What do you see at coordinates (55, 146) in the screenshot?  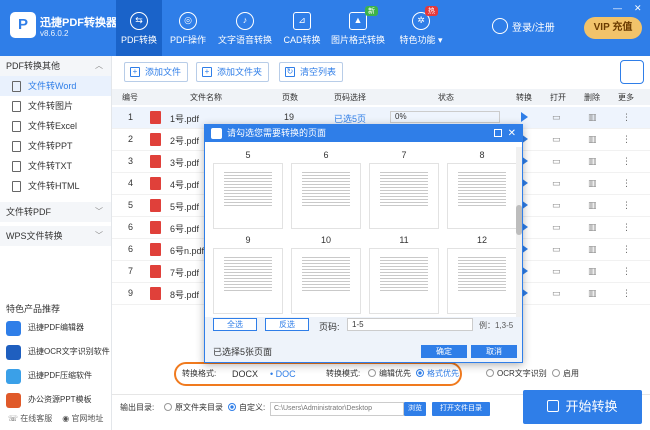 I see `sidebar-item-to-ppt: 文件转PPT` at bounding box center [55, 146].